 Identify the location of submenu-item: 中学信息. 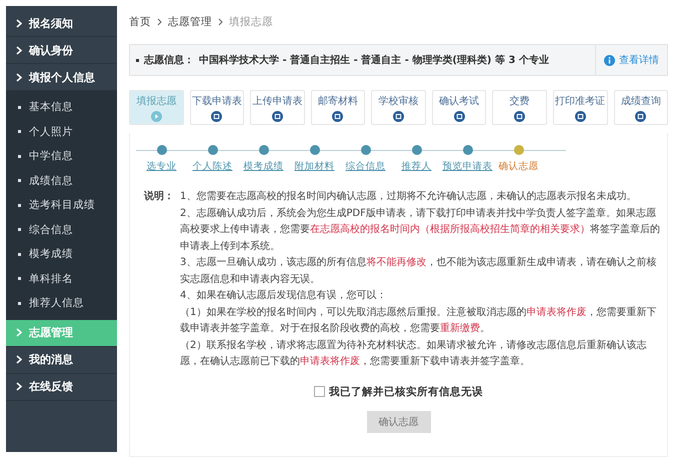
(61, 156).